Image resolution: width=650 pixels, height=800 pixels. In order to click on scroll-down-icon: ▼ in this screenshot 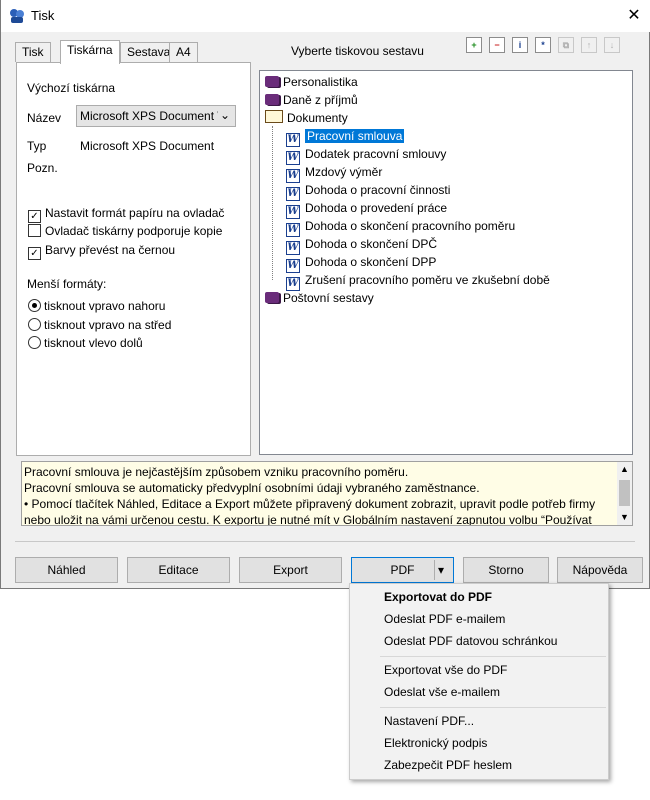, I will do `click(624, 517)`.